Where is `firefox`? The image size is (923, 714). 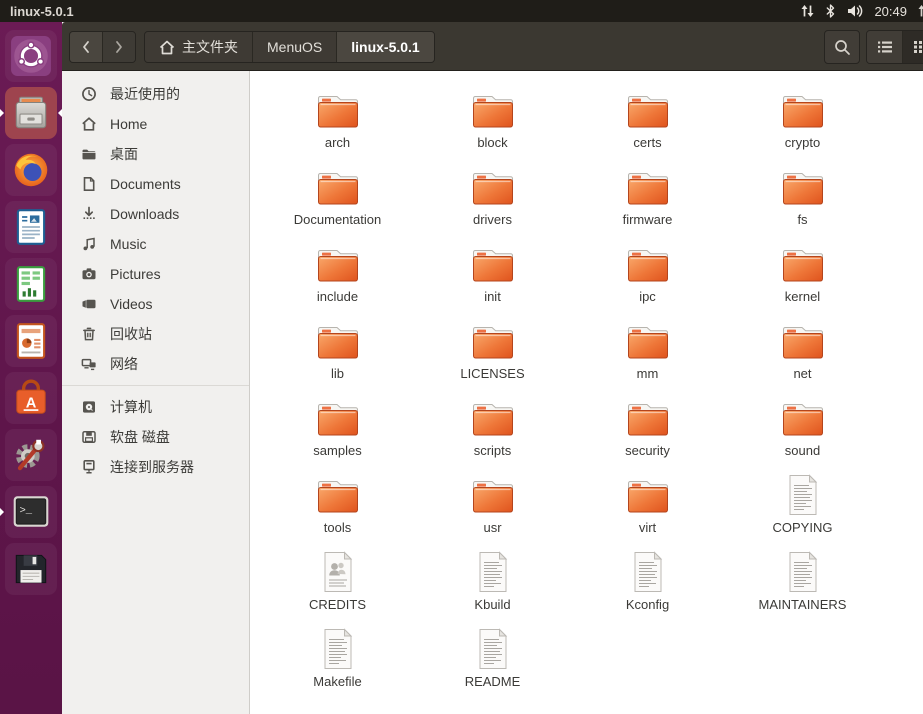
firefox is located at coordinates (31, 170).